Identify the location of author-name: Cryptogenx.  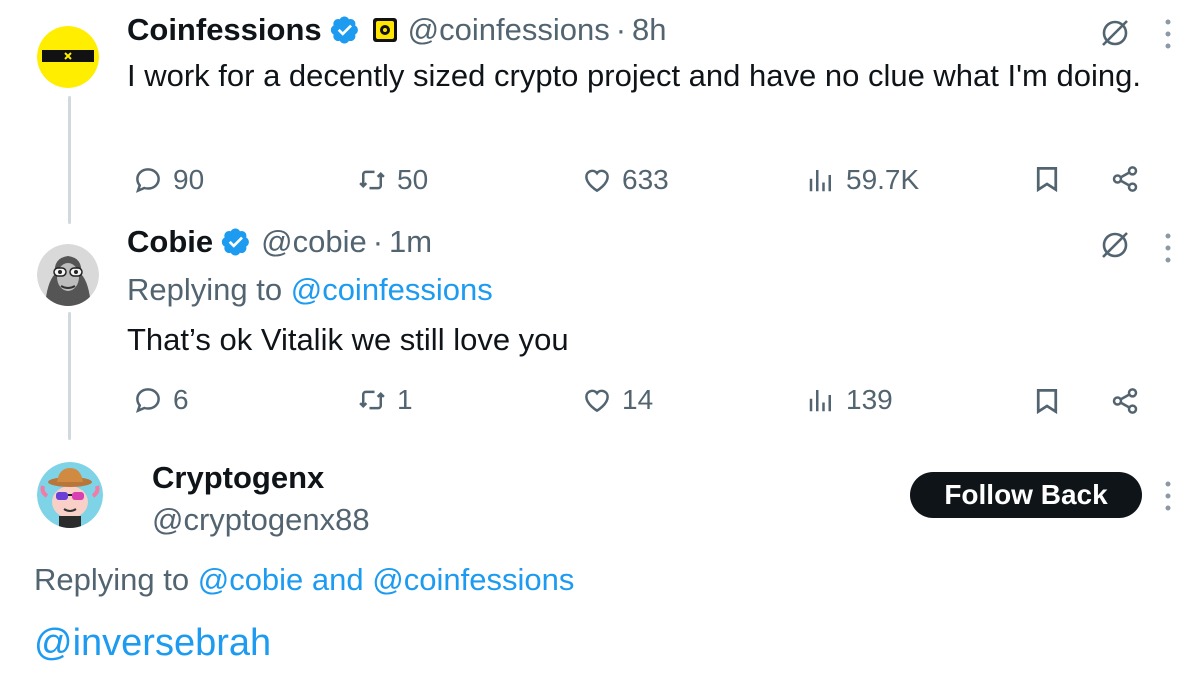
(238, 478).